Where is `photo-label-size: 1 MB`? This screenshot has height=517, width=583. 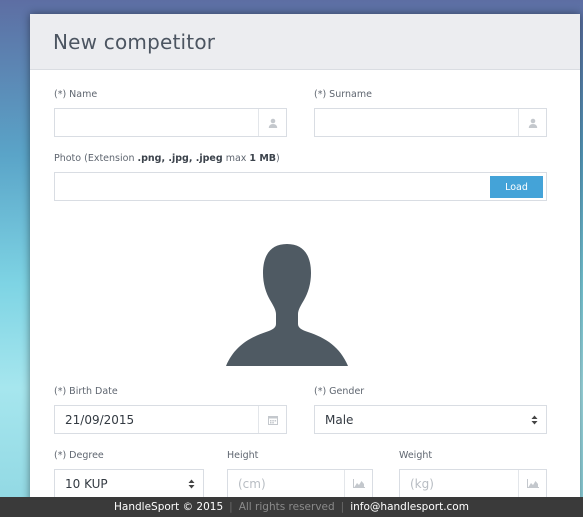
photo-label-size: 1 MB is located at coordinates (263, 158).